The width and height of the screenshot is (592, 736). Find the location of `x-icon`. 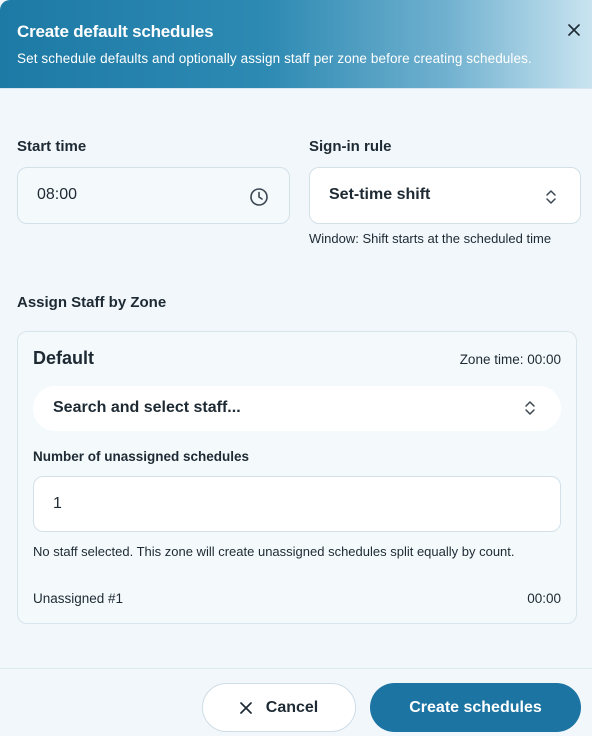

x-icon is located at coordinates (245, 707).